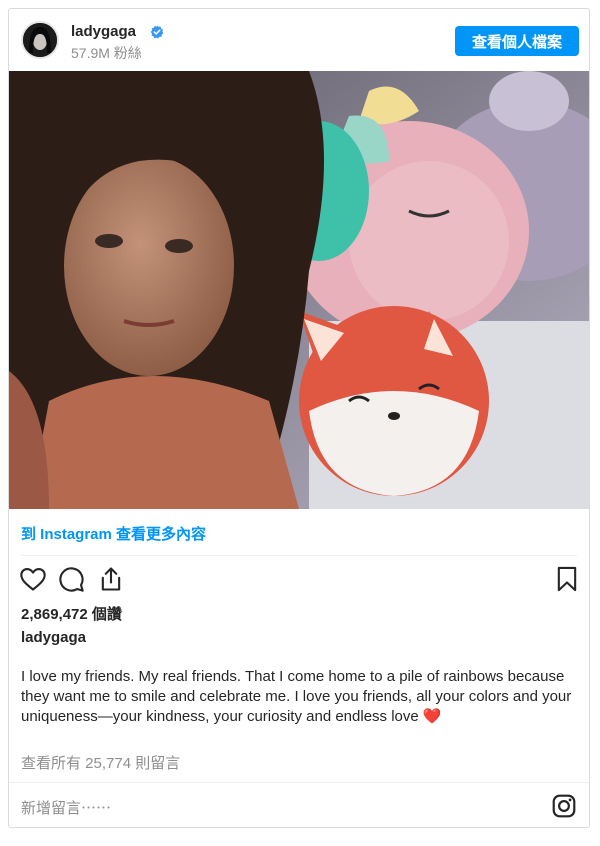 The width and height of the screenshot is (600, 846). I want to click on view-more-on-instagram-link: 到 Instagram 查看更多內容, so click(113, 533).